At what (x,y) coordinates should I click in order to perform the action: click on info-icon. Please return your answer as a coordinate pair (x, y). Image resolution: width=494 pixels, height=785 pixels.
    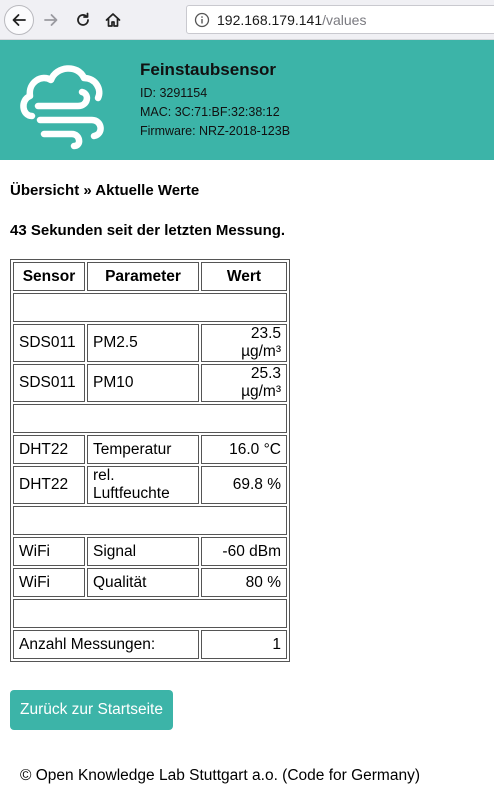
    Looking at the image, I should click on (202, 20).